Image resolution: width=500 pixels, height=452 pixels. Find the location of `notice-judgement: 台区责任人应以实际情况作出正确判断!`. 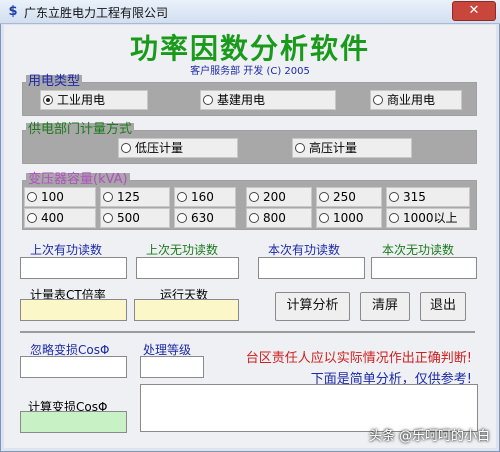

notice-judgement: 台区责任人应以实际情况作出正确判断! is located at coordinates (358, 358).